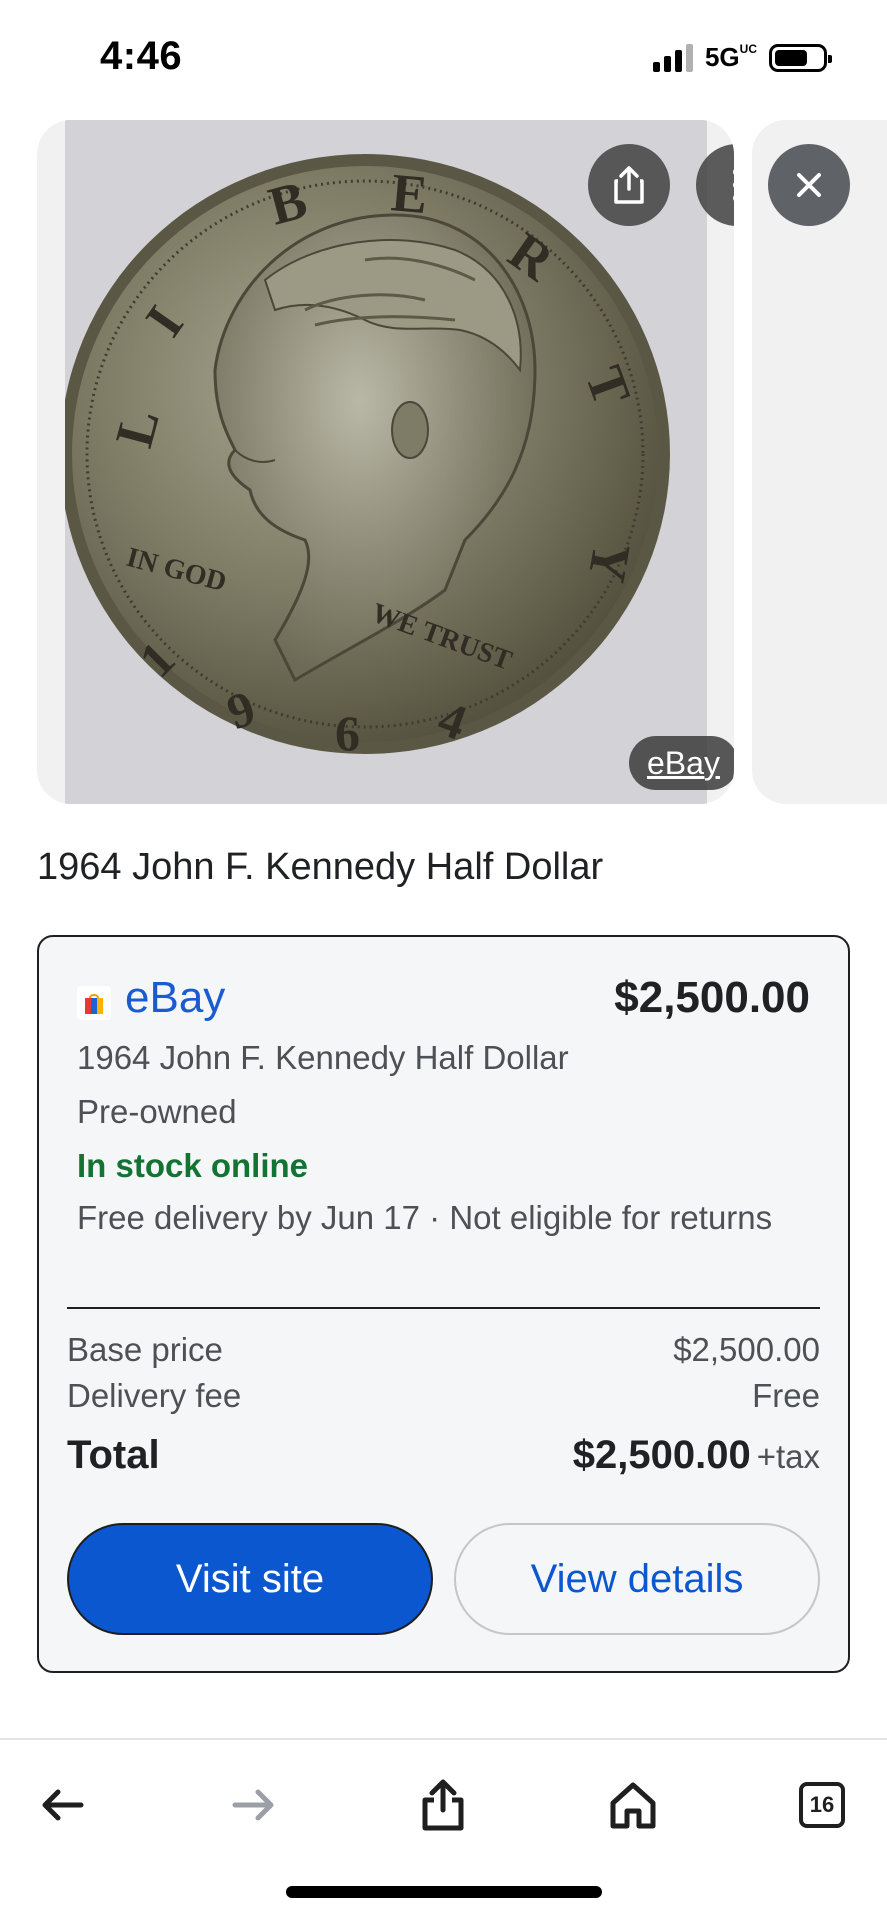 Image resolution: width=887 pixels, height=1920 pixels. I want to click on battery-icon, so click(800, 57).